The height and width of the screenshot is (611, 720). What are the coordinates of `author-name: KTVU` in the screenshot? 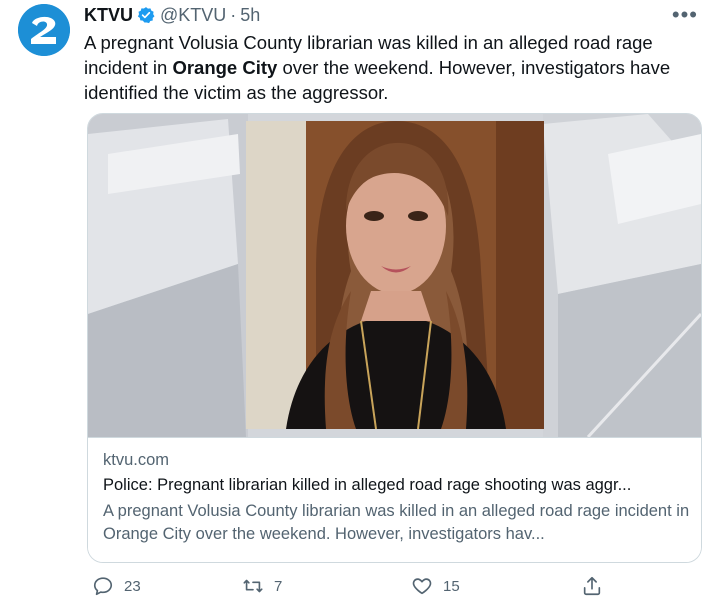 It's located at (108, 15).